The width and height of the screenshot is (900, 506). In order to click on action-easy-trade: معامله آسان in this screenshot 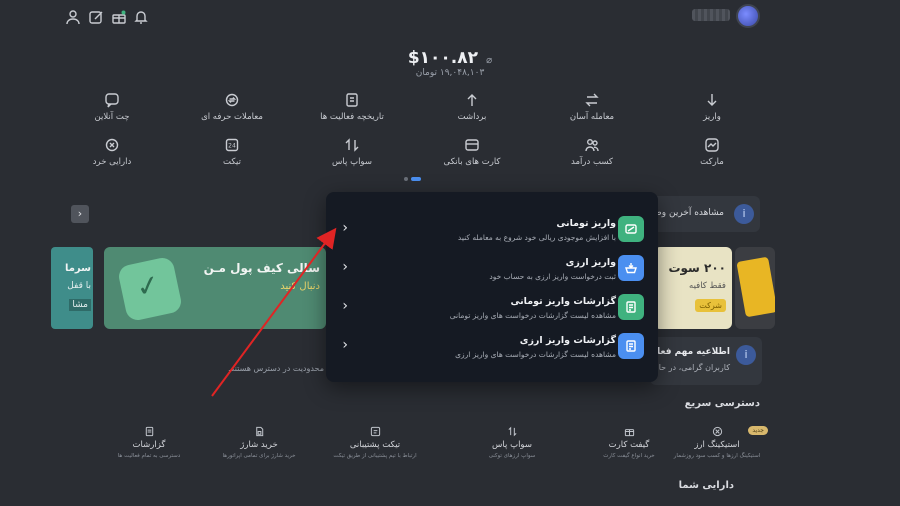, I will do `click(592, 107)`.